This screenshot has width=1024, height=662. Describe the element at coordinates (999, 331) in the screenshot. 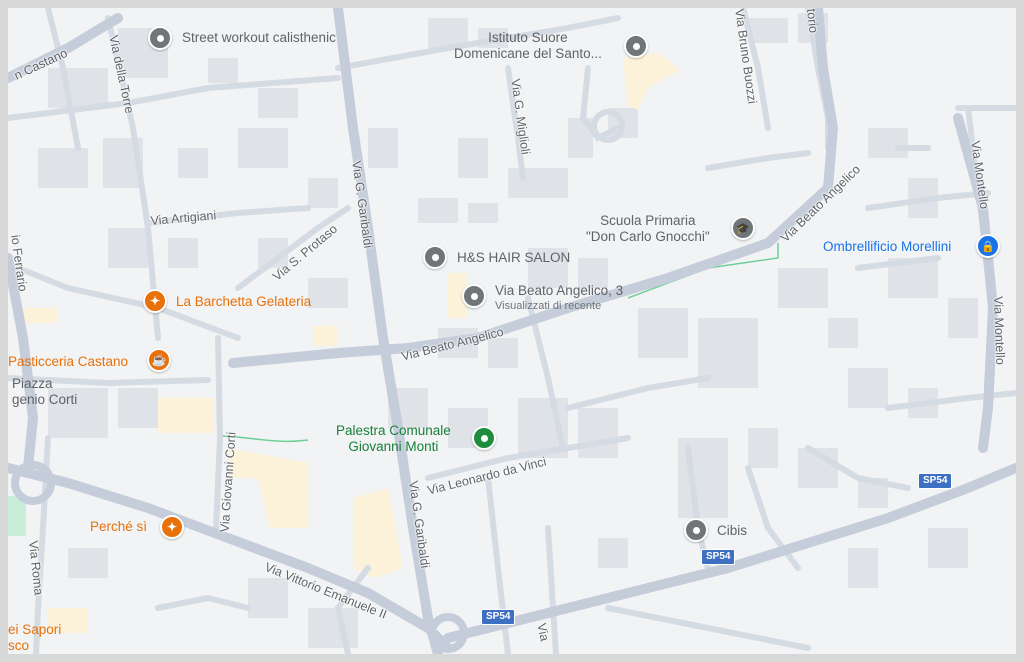

I see `street-label-via-montello-south: Via Montello` at that location.